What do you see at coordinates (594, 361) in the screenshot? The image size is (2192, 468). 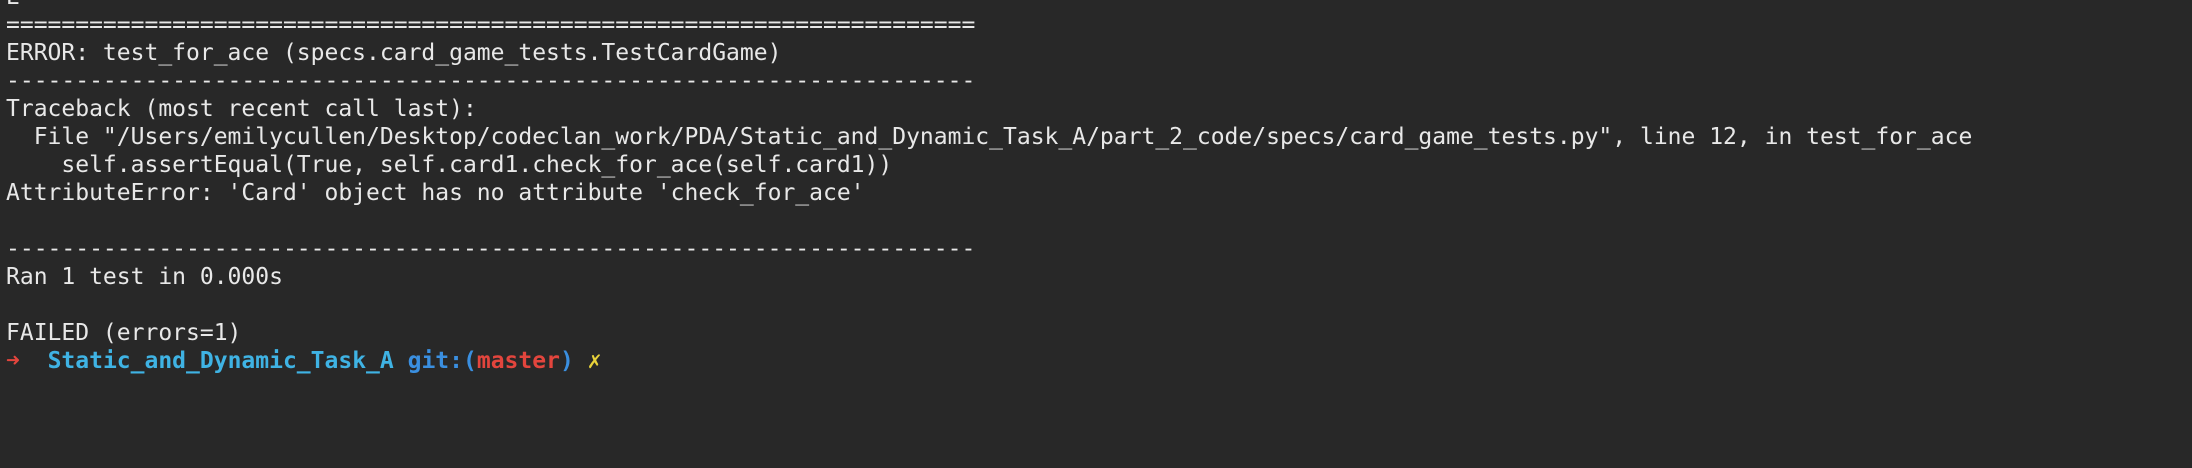 I see `dirty-marker-icon: ✗` at bounding box center [594, 361].